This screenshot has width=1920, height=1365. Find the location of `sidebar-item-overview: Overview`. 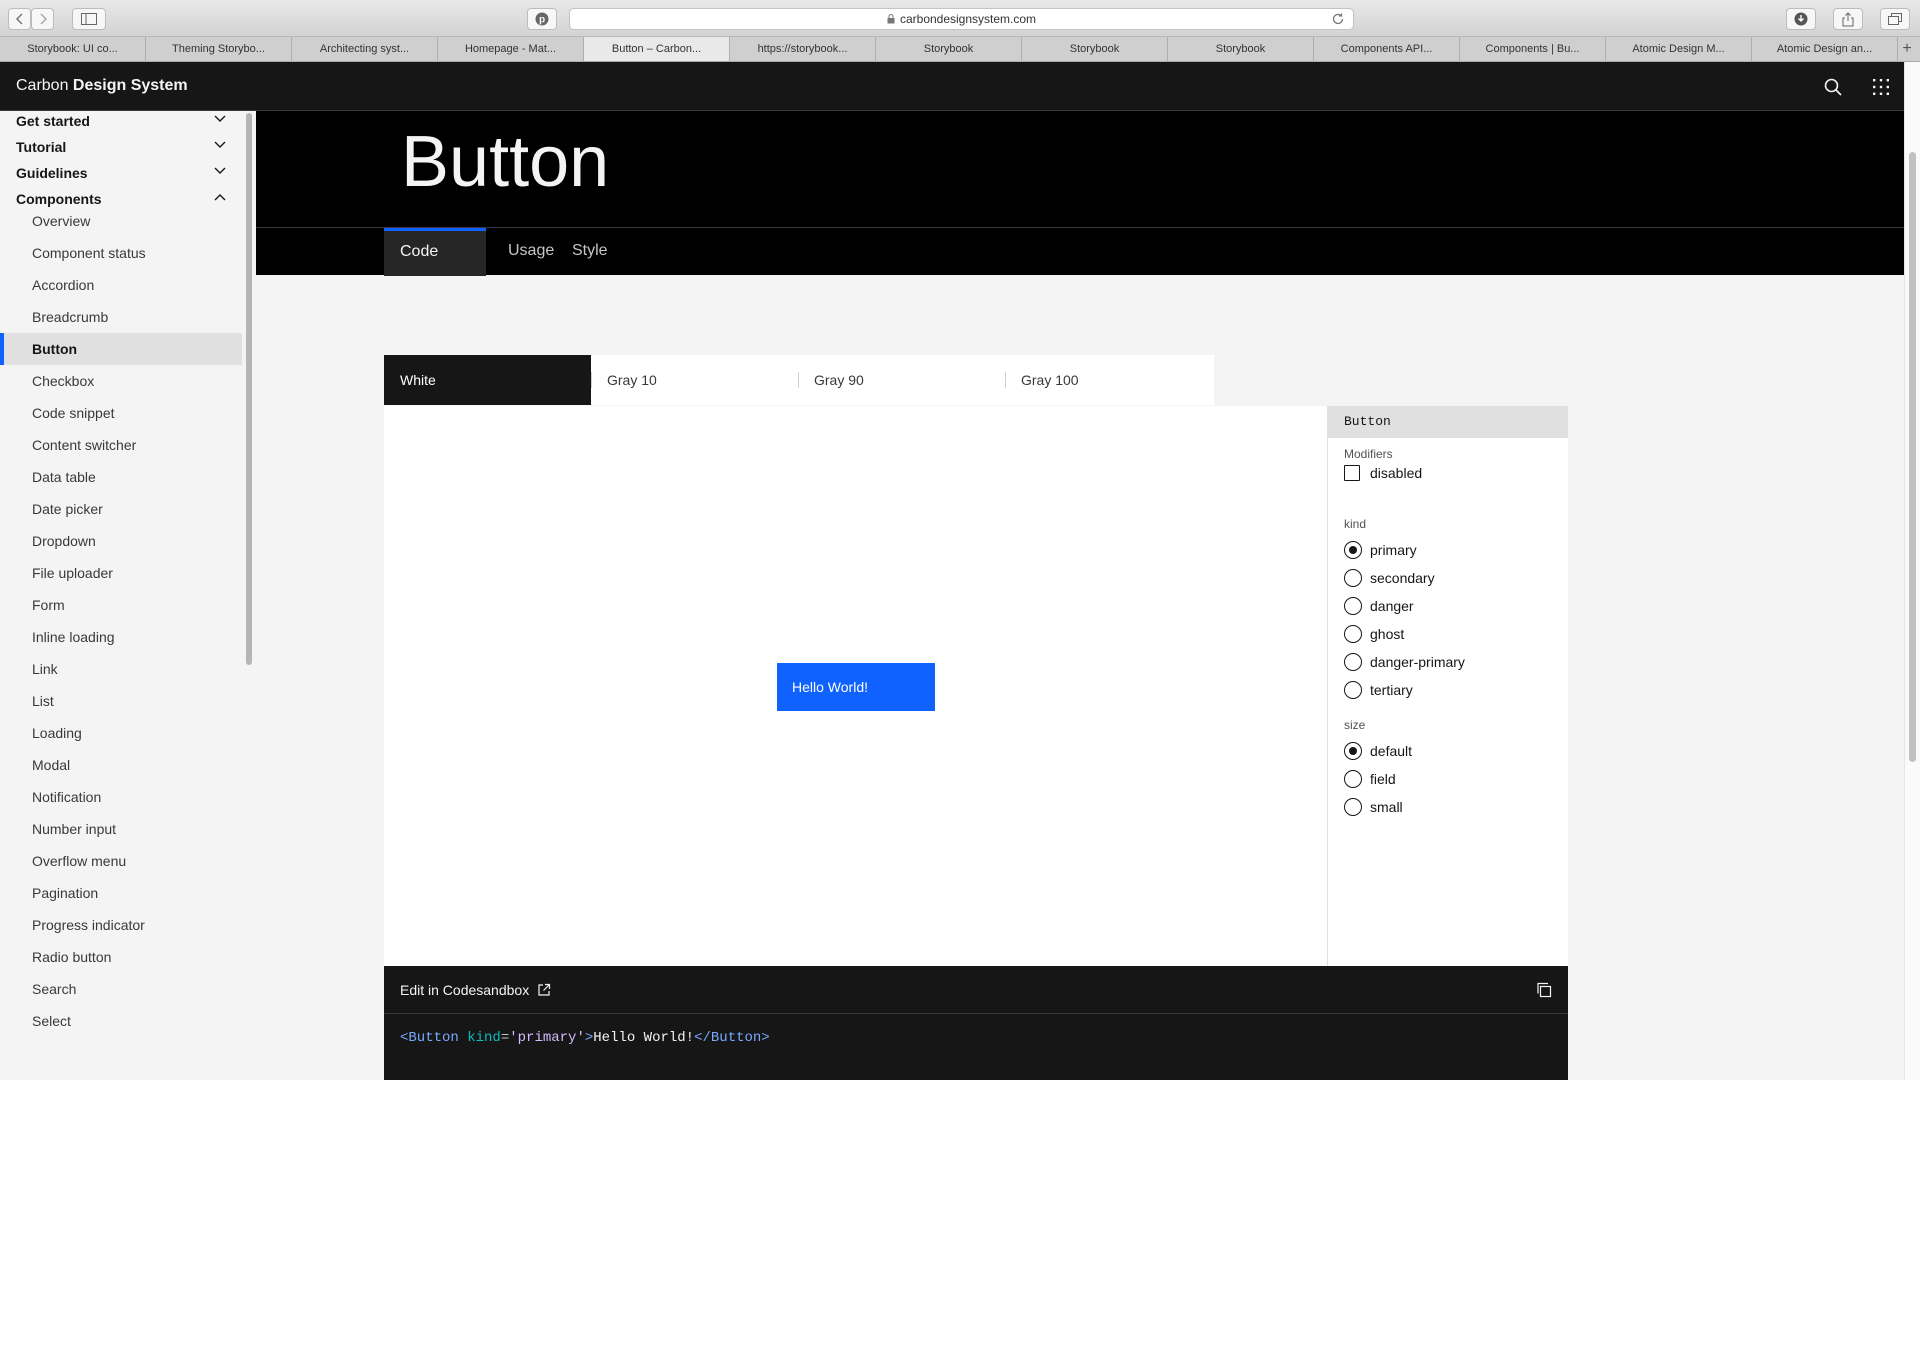

sidebar-item-overview: Overview is located at coordinates (121, 221).